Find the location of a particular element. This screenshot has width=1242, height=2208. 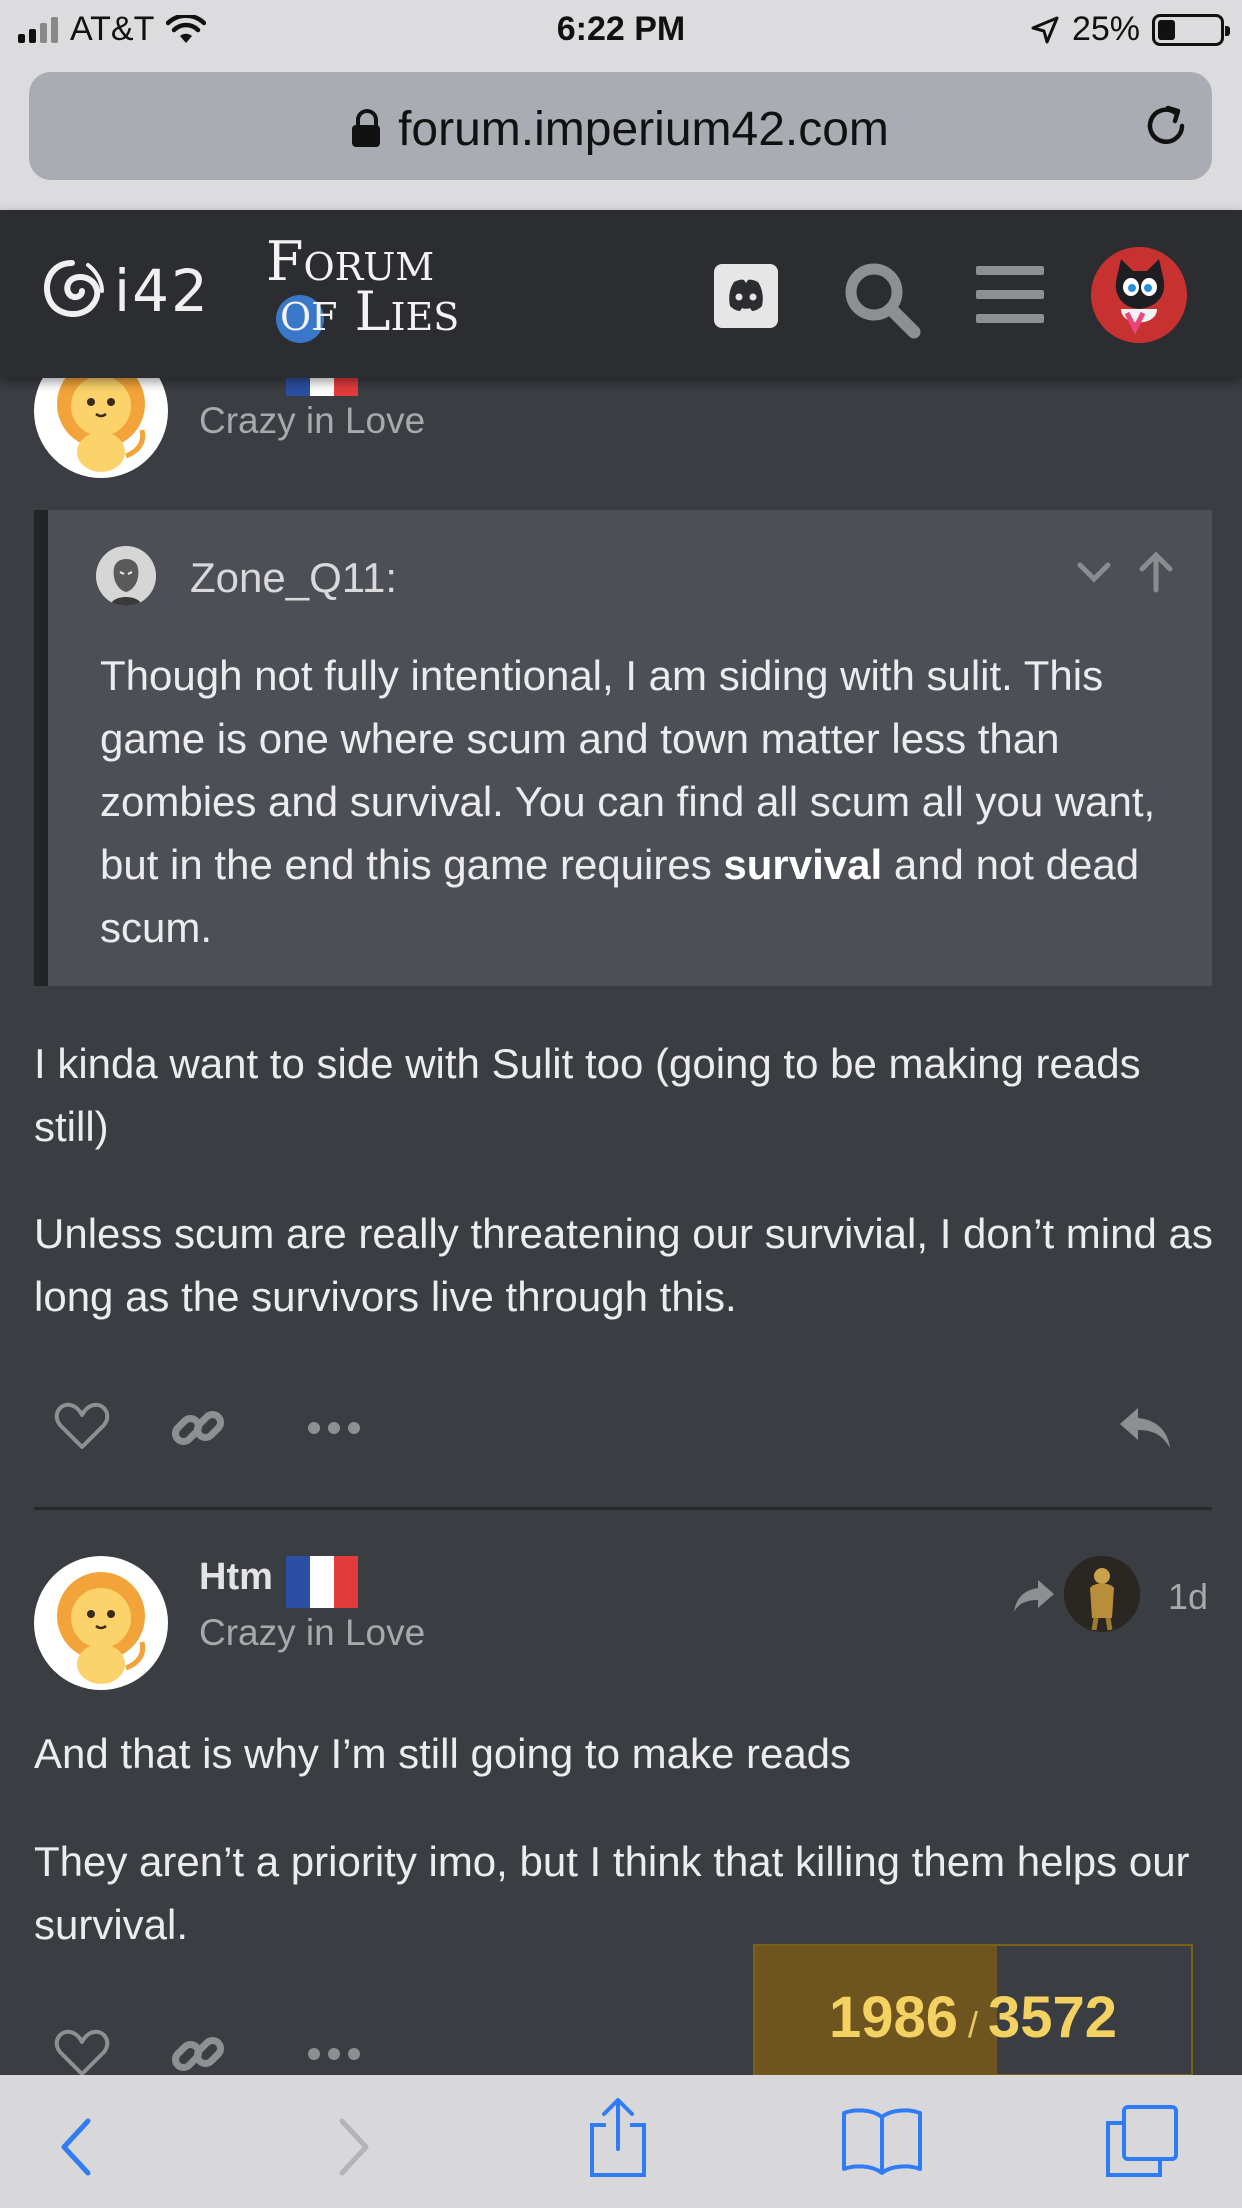

lion-avatar-icon is located at coordinates (101, 1628).